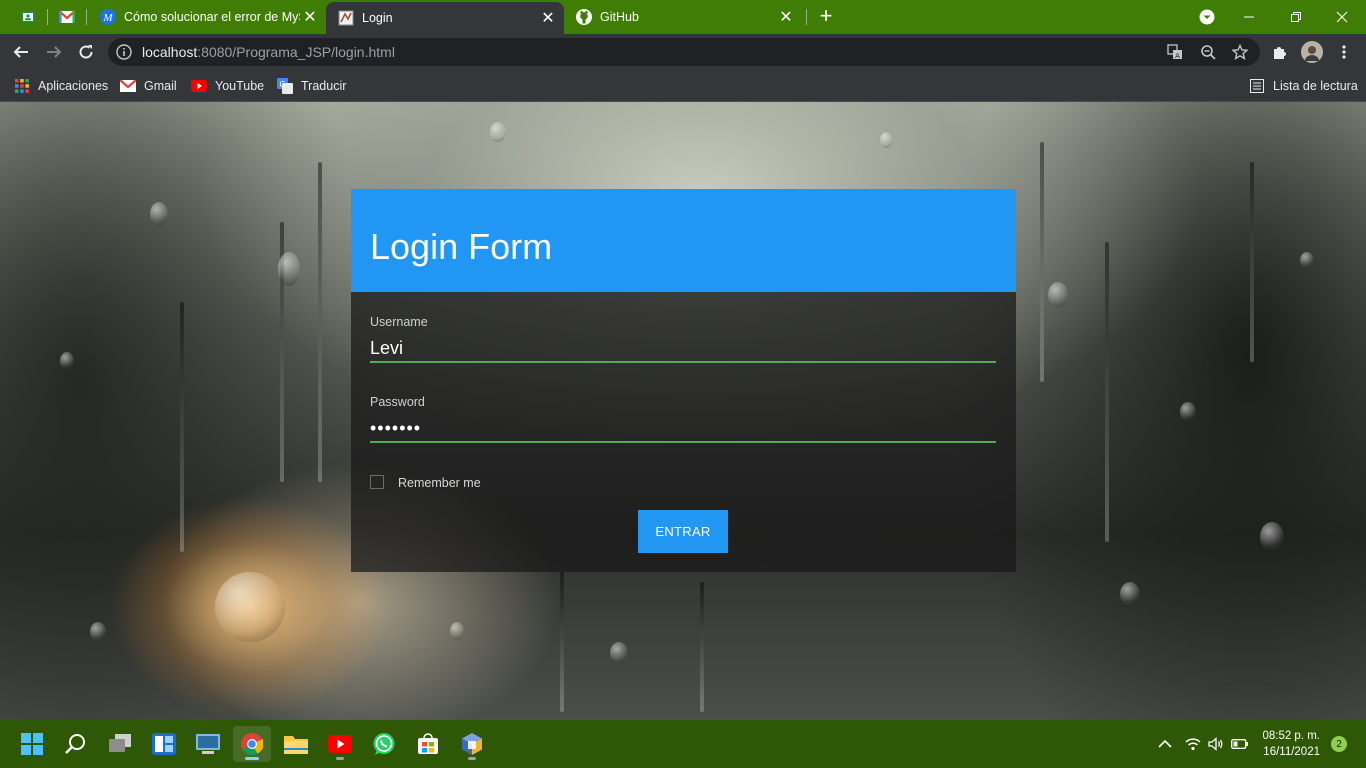 The image size is (1366, 768). I want to click on file-explorer-button, so click(296, 744).